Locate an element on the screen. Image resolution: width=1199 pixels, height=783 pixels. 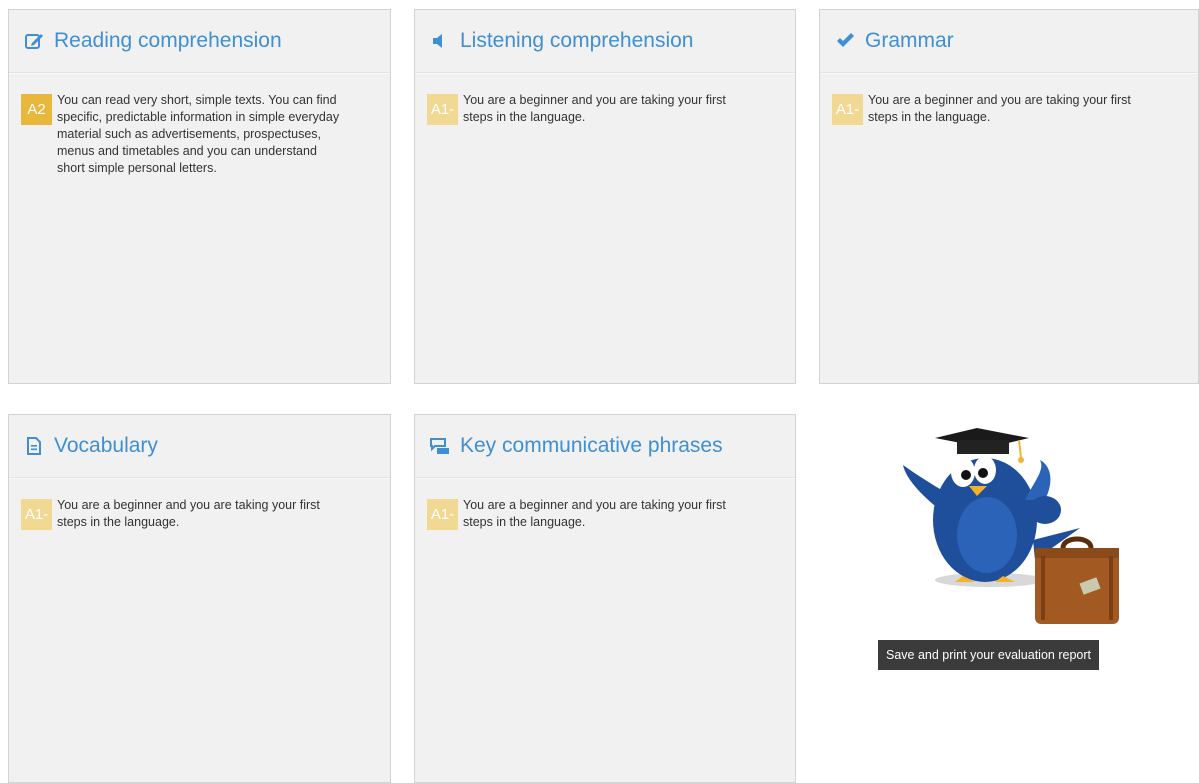
document-icon is located at coordinates (34, 446).